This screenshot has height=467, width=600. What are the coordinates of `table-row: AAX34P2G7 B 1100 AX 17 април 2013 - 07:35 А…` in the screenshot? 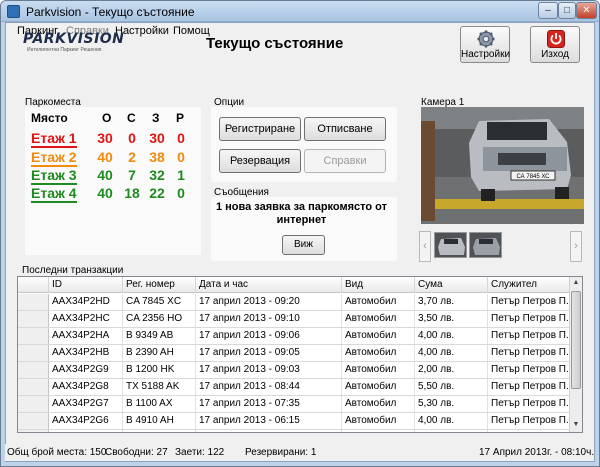 It's located at (294, 404).